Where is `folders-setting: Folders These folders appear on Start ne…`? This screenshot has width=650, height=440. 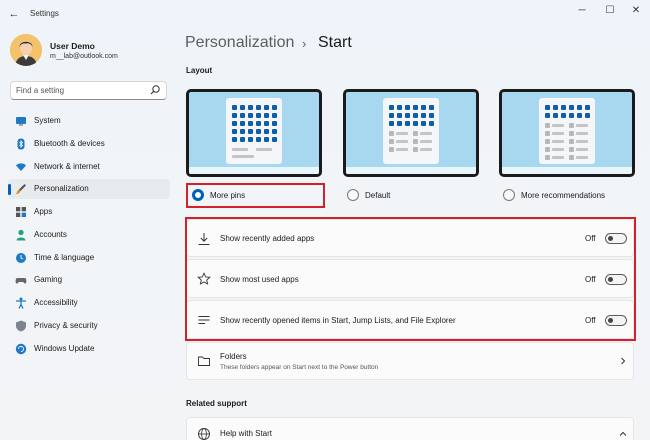
folders-setting: Folders These folders appear on Start ne… is located at coordinates (410, 361).